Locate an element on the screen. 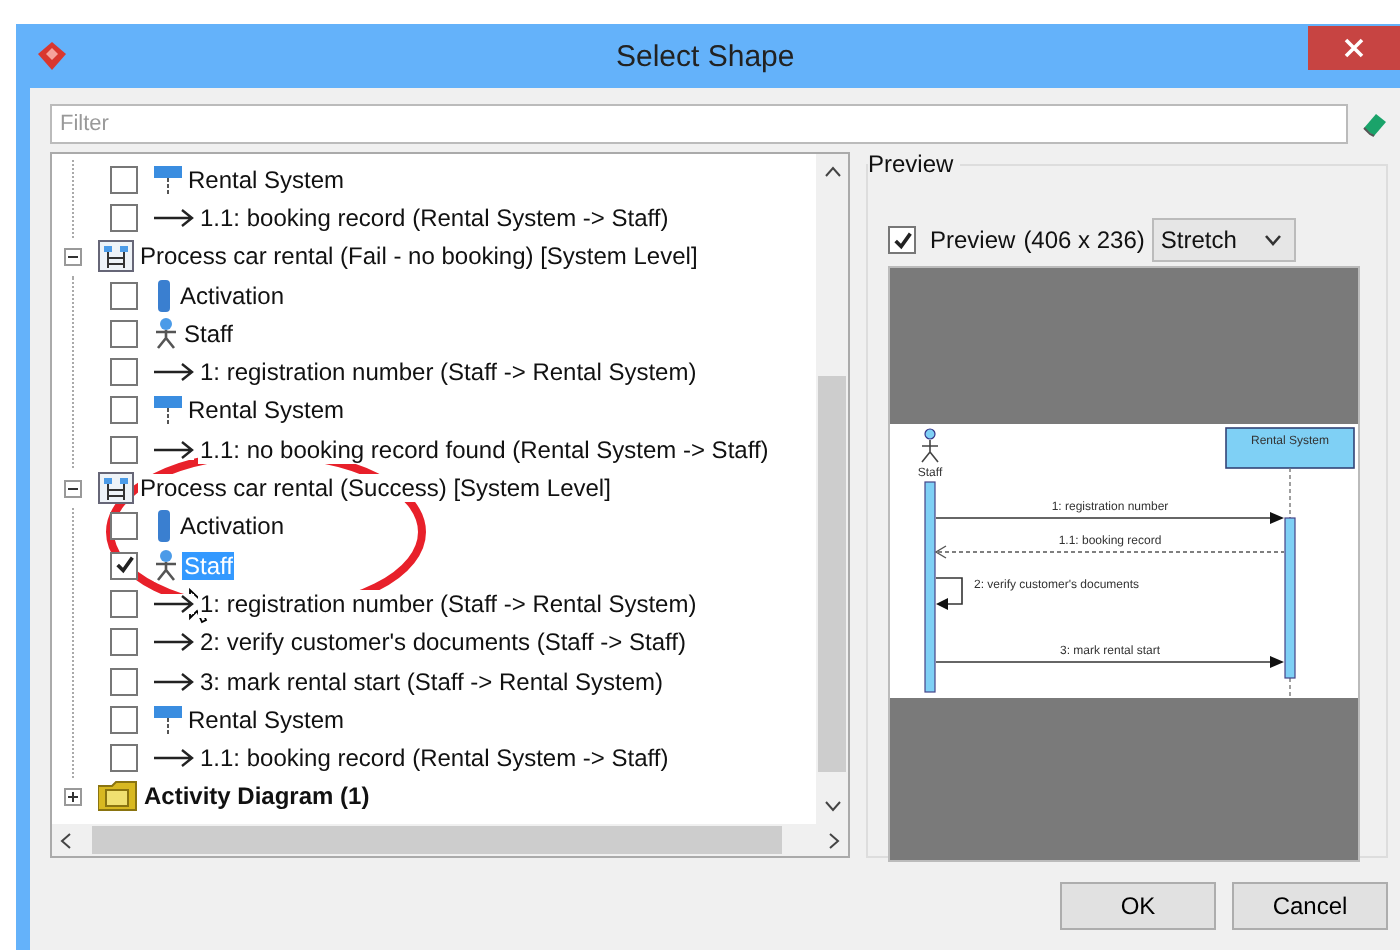 The height and width of the screenshot is (950, 1400). scroll-left-icon is located at coordinates (66, 840).